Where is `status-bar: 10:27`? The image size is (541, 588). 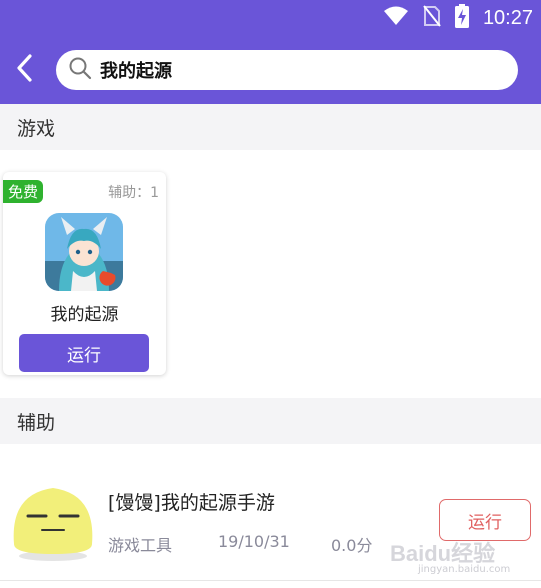 status-bar: 10:27 is located at coordinates (462, 18).